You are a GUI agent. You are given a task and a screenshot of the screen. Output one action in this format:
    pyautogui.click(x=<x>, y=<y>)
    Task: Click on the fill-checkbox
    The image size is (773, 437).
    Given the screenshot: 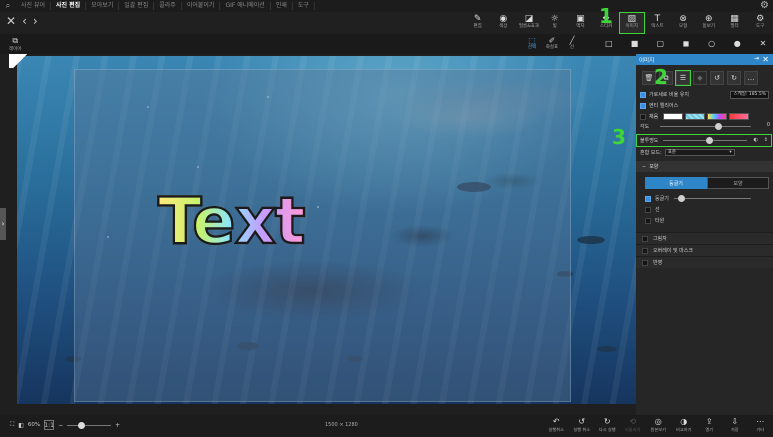 What is the action you would take?
    pyautogui.click(x=643, y=116)
    